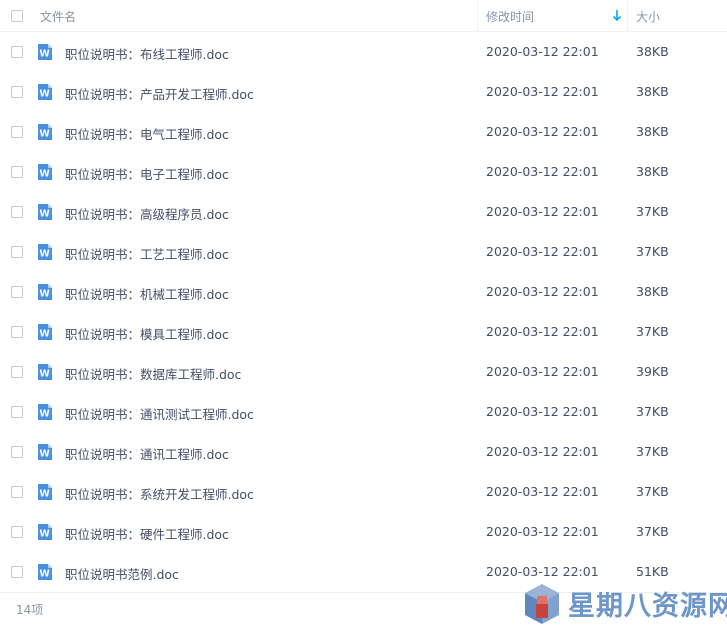 This screenshot has width=727, height=626. What do you see at coordinates (652, 371) in the screenshot?
I see `file-size: 39KB` at bounding box center [652, 371].